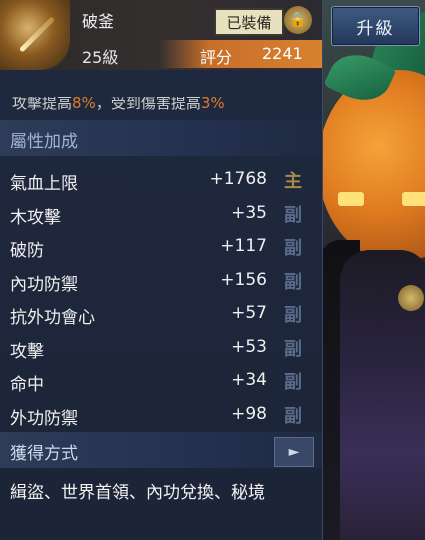 This screenshot has width=425, height=540. I want to click on item-icon, so click(35, 35).